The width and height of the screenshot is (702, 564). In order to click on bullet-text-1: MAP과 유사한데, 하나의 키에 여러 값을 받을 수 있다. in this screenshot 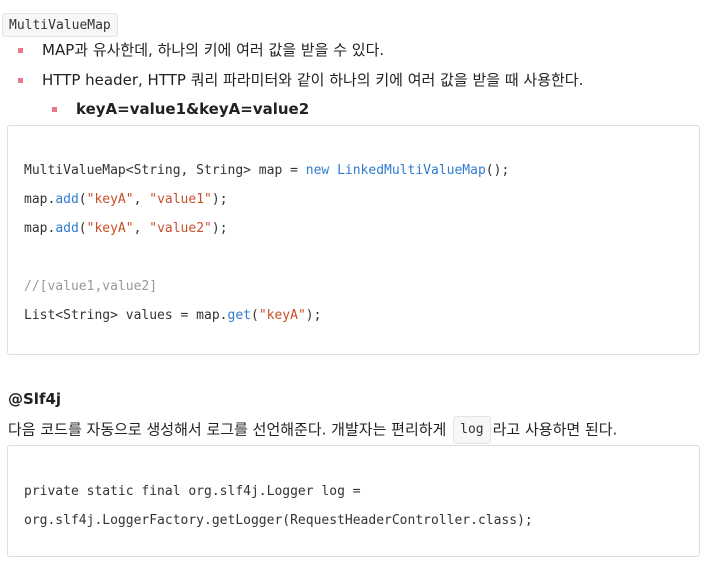, I will do `click(213, 50)`.